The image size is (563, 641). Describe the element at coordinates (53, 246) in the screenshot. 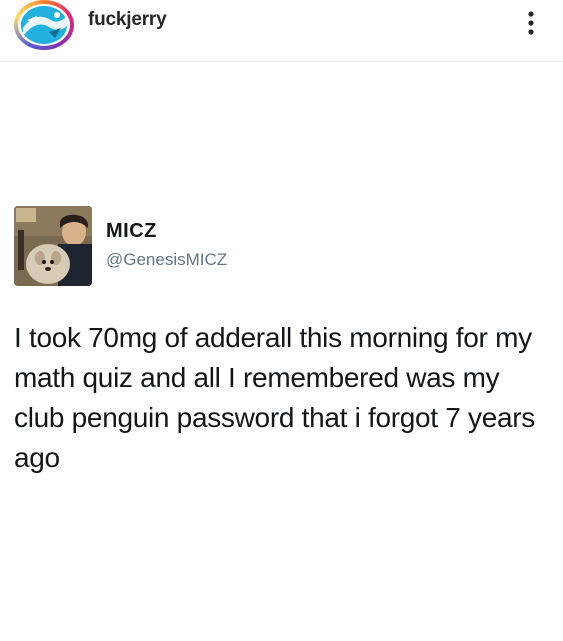

I see `tweet-author-avatar` at that location.